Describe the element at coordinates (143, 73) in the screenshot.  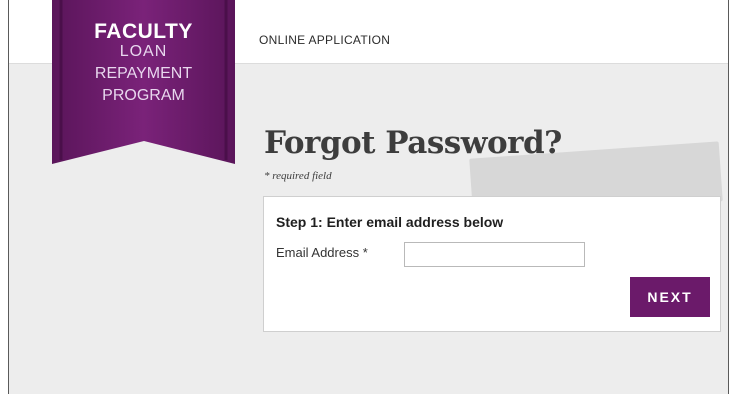
I see `logo-line-repayment: REPAYMENT` at that location.